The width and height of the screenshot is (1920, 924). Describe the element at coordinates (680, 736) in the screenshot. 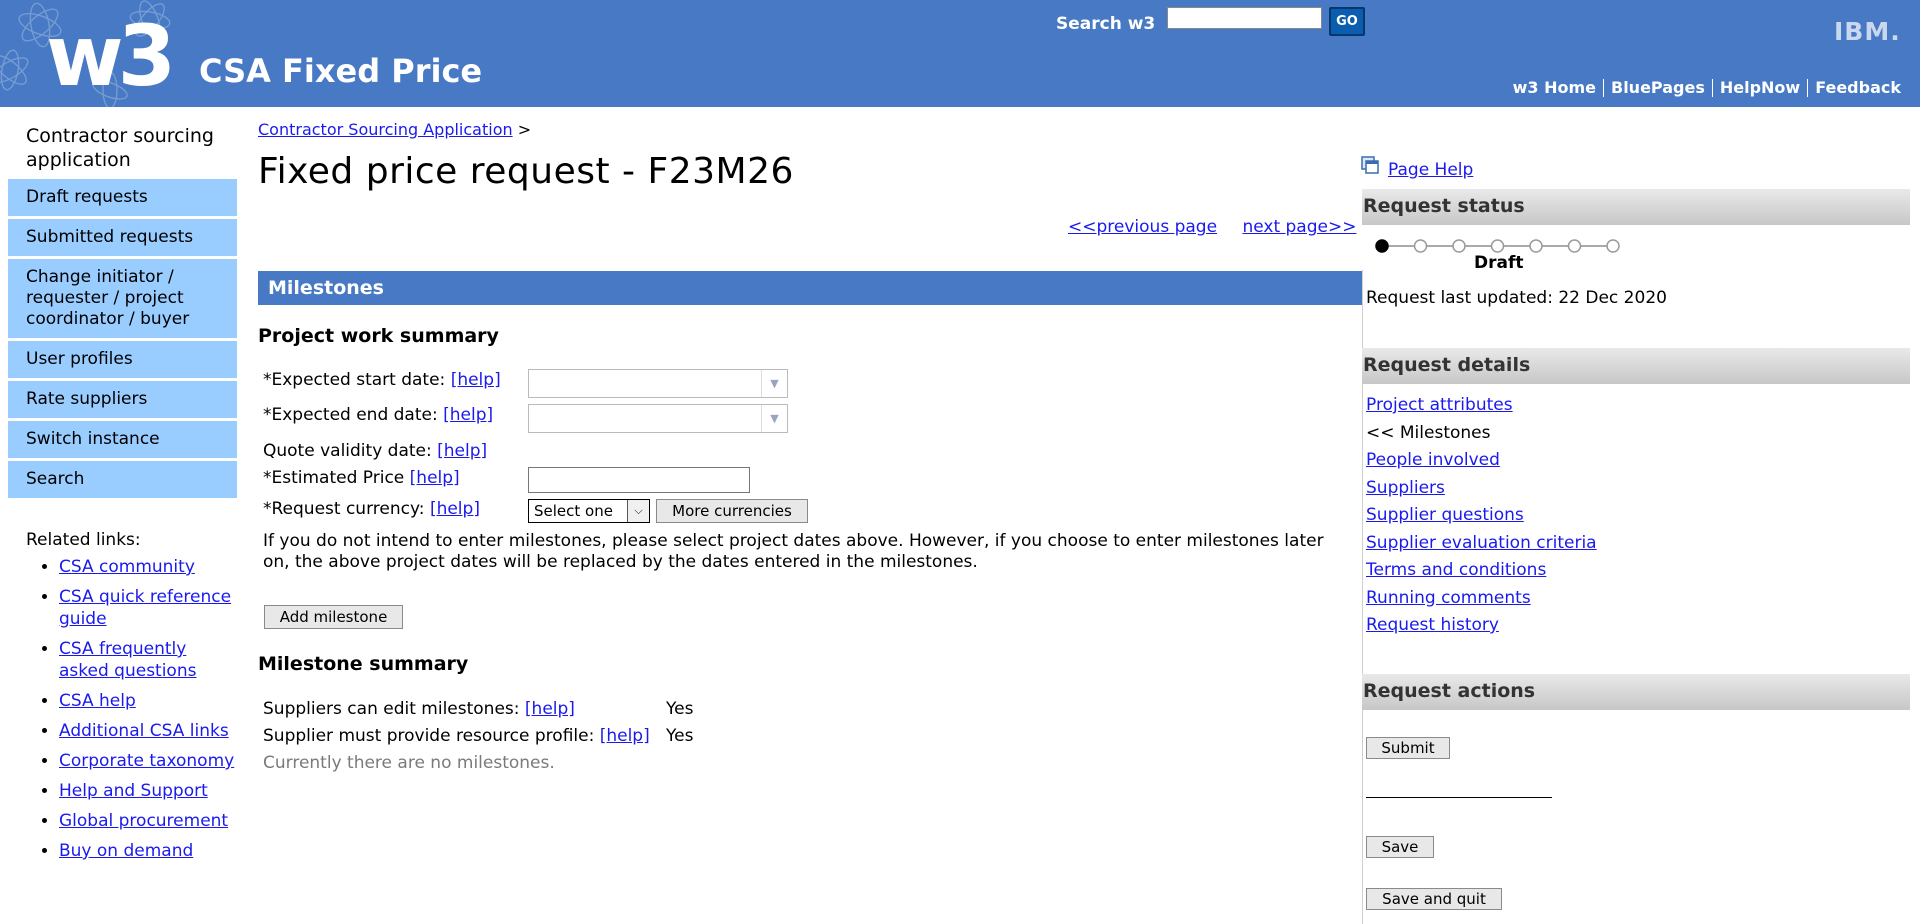

I see `resource-profile-value: Yes` at that location.